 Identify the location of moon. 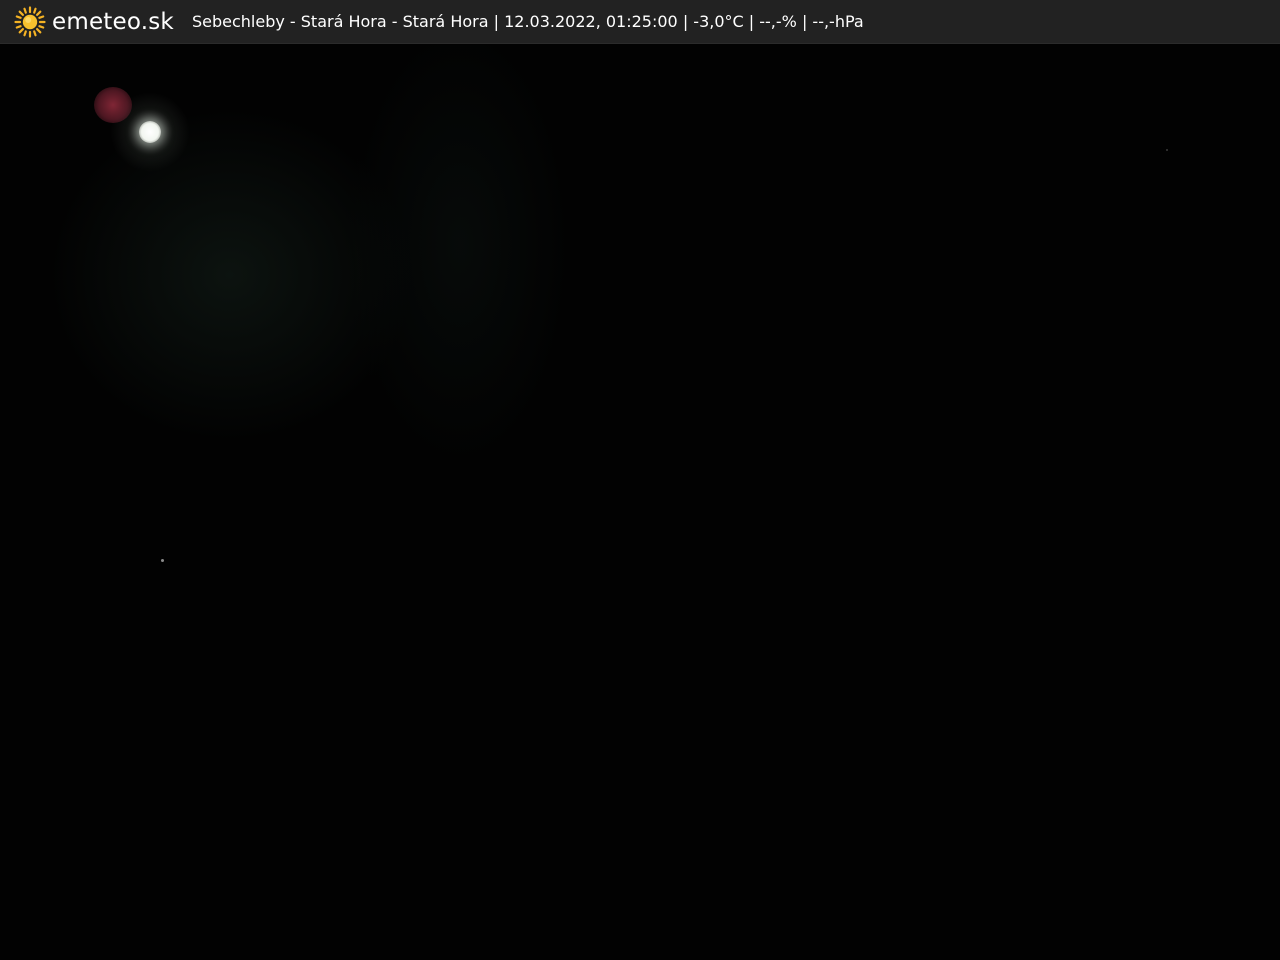
(150, 132).